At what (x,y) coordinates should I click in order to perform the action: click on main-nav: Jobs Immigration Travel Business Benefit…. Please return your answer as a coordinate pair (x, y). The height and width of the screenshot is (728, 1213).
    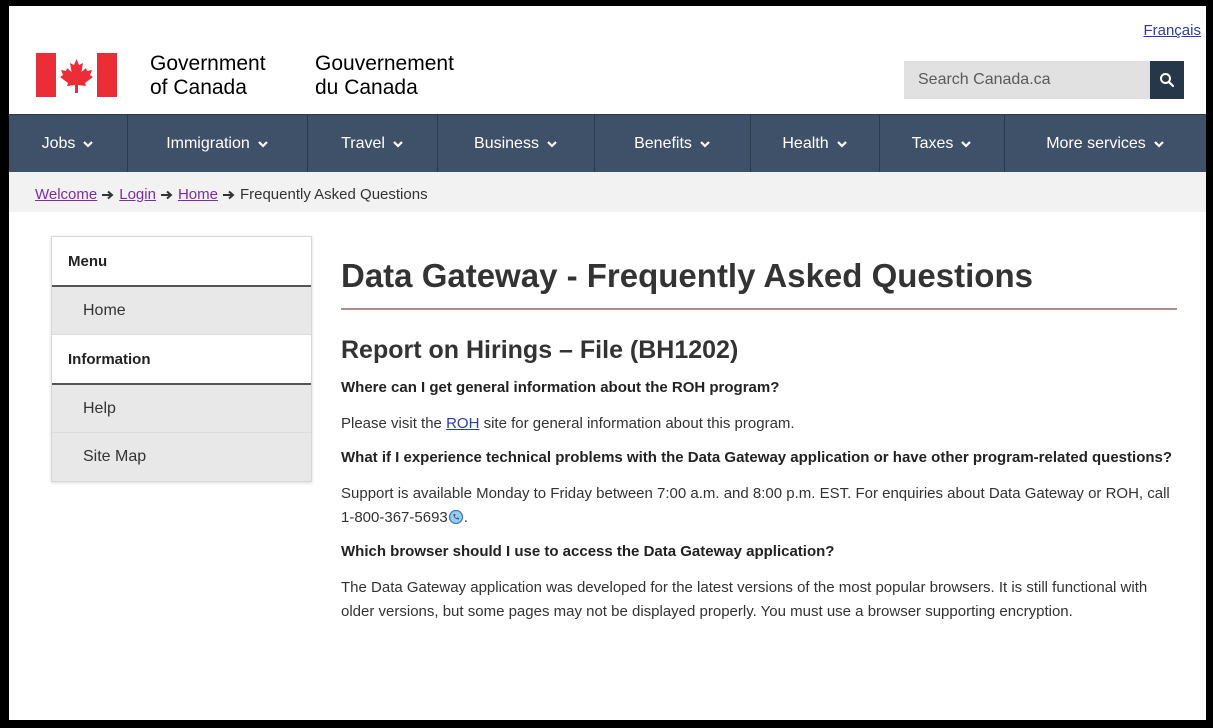
    Looking at the image, I should click on (607, 143).